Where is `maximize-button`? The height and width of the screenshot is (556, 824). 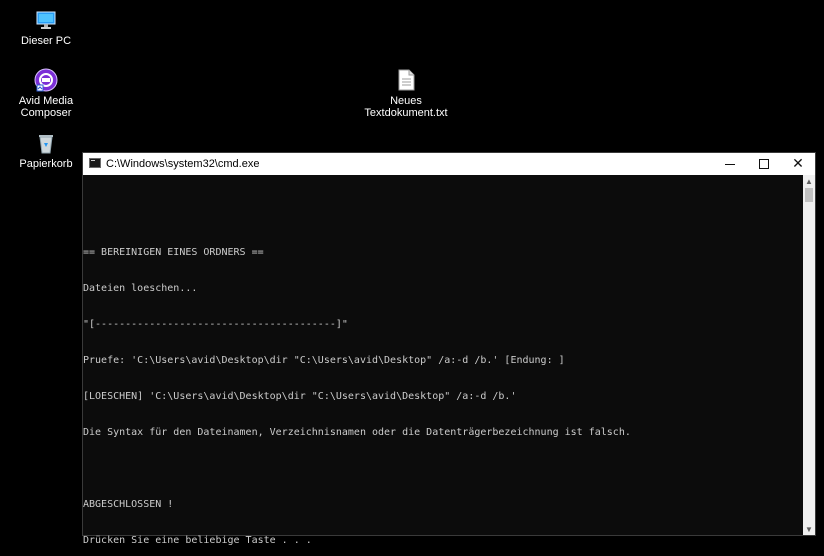 maximize-button is located at coordinates (764, 164).